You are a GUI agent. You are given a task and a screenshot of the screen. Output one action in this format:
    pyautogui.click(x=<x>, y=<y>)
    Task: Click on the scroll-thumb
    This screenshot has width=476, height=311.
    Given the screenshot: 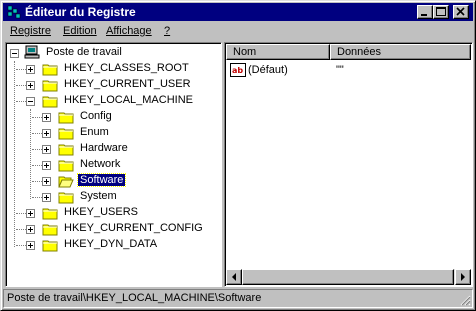 What is the action you would take?
    pyautogui.click(x=348, y=277)
    